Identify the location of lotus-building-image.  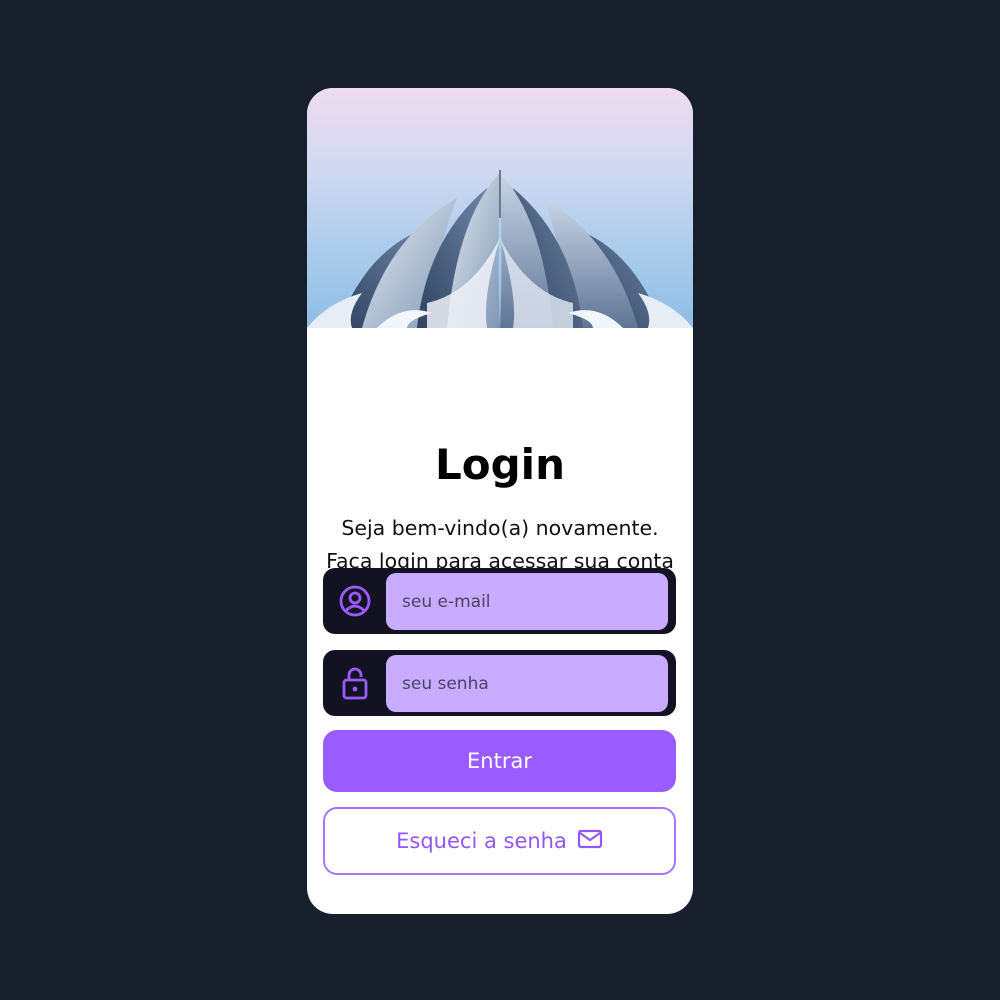
(500, 249).